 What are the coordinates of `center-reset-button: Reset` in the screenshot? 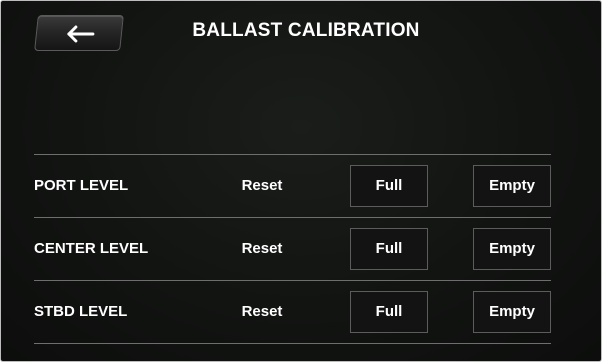 It's located at (262, 249).